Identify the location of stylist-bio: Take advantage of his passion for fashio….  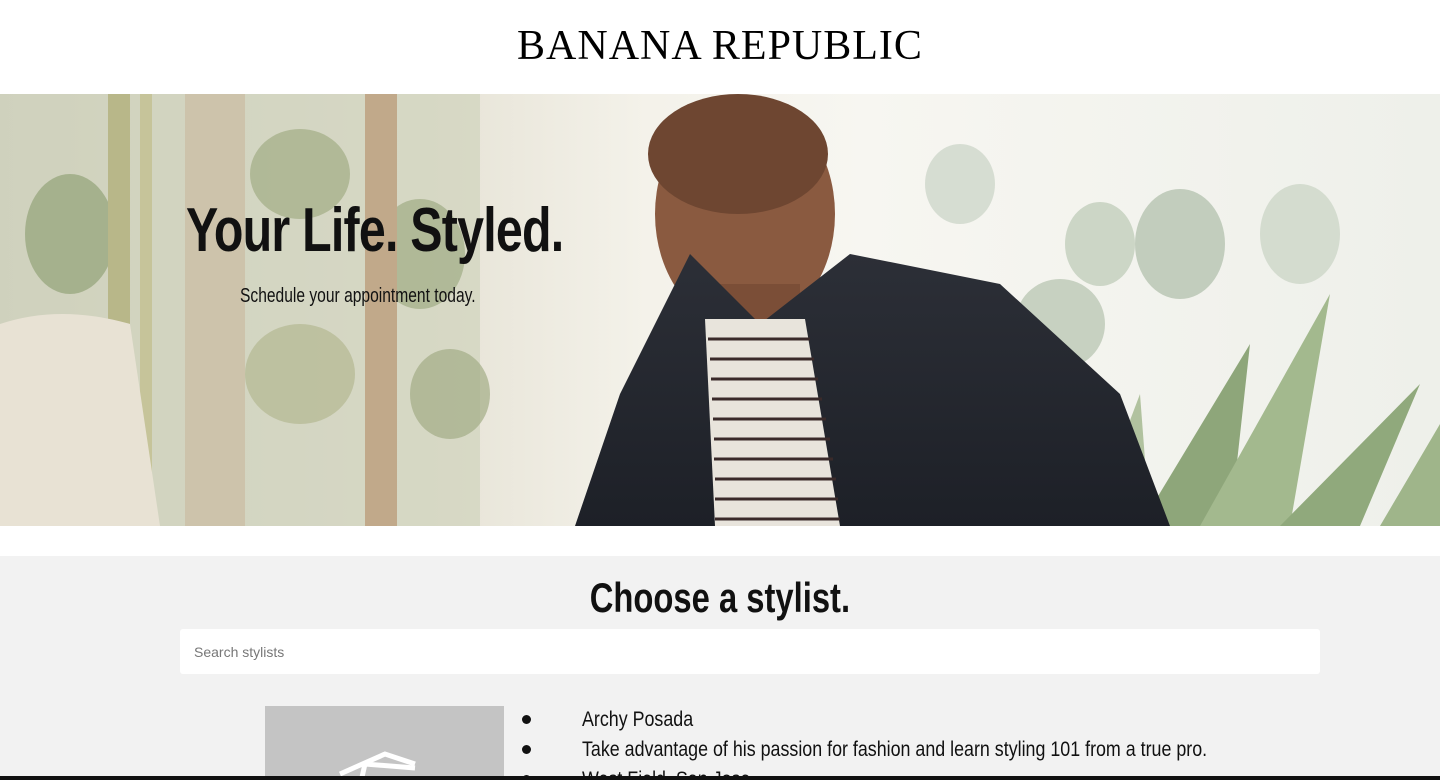
(895, 749).